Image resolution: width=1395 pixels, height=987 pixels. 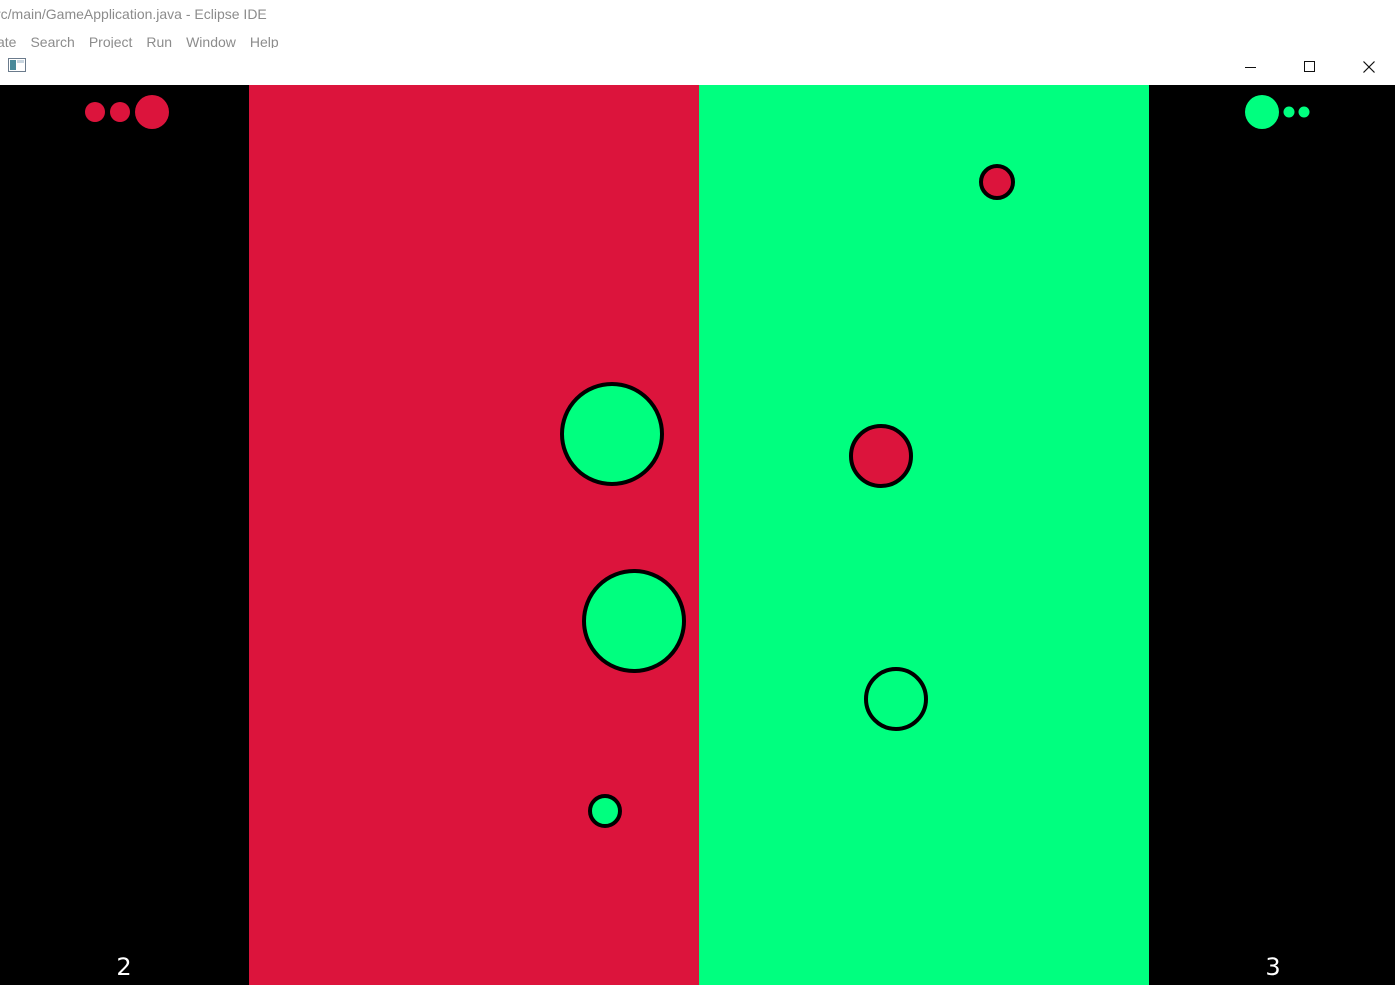 I want to click on minimize-icon, so click(x=1250, y=67).